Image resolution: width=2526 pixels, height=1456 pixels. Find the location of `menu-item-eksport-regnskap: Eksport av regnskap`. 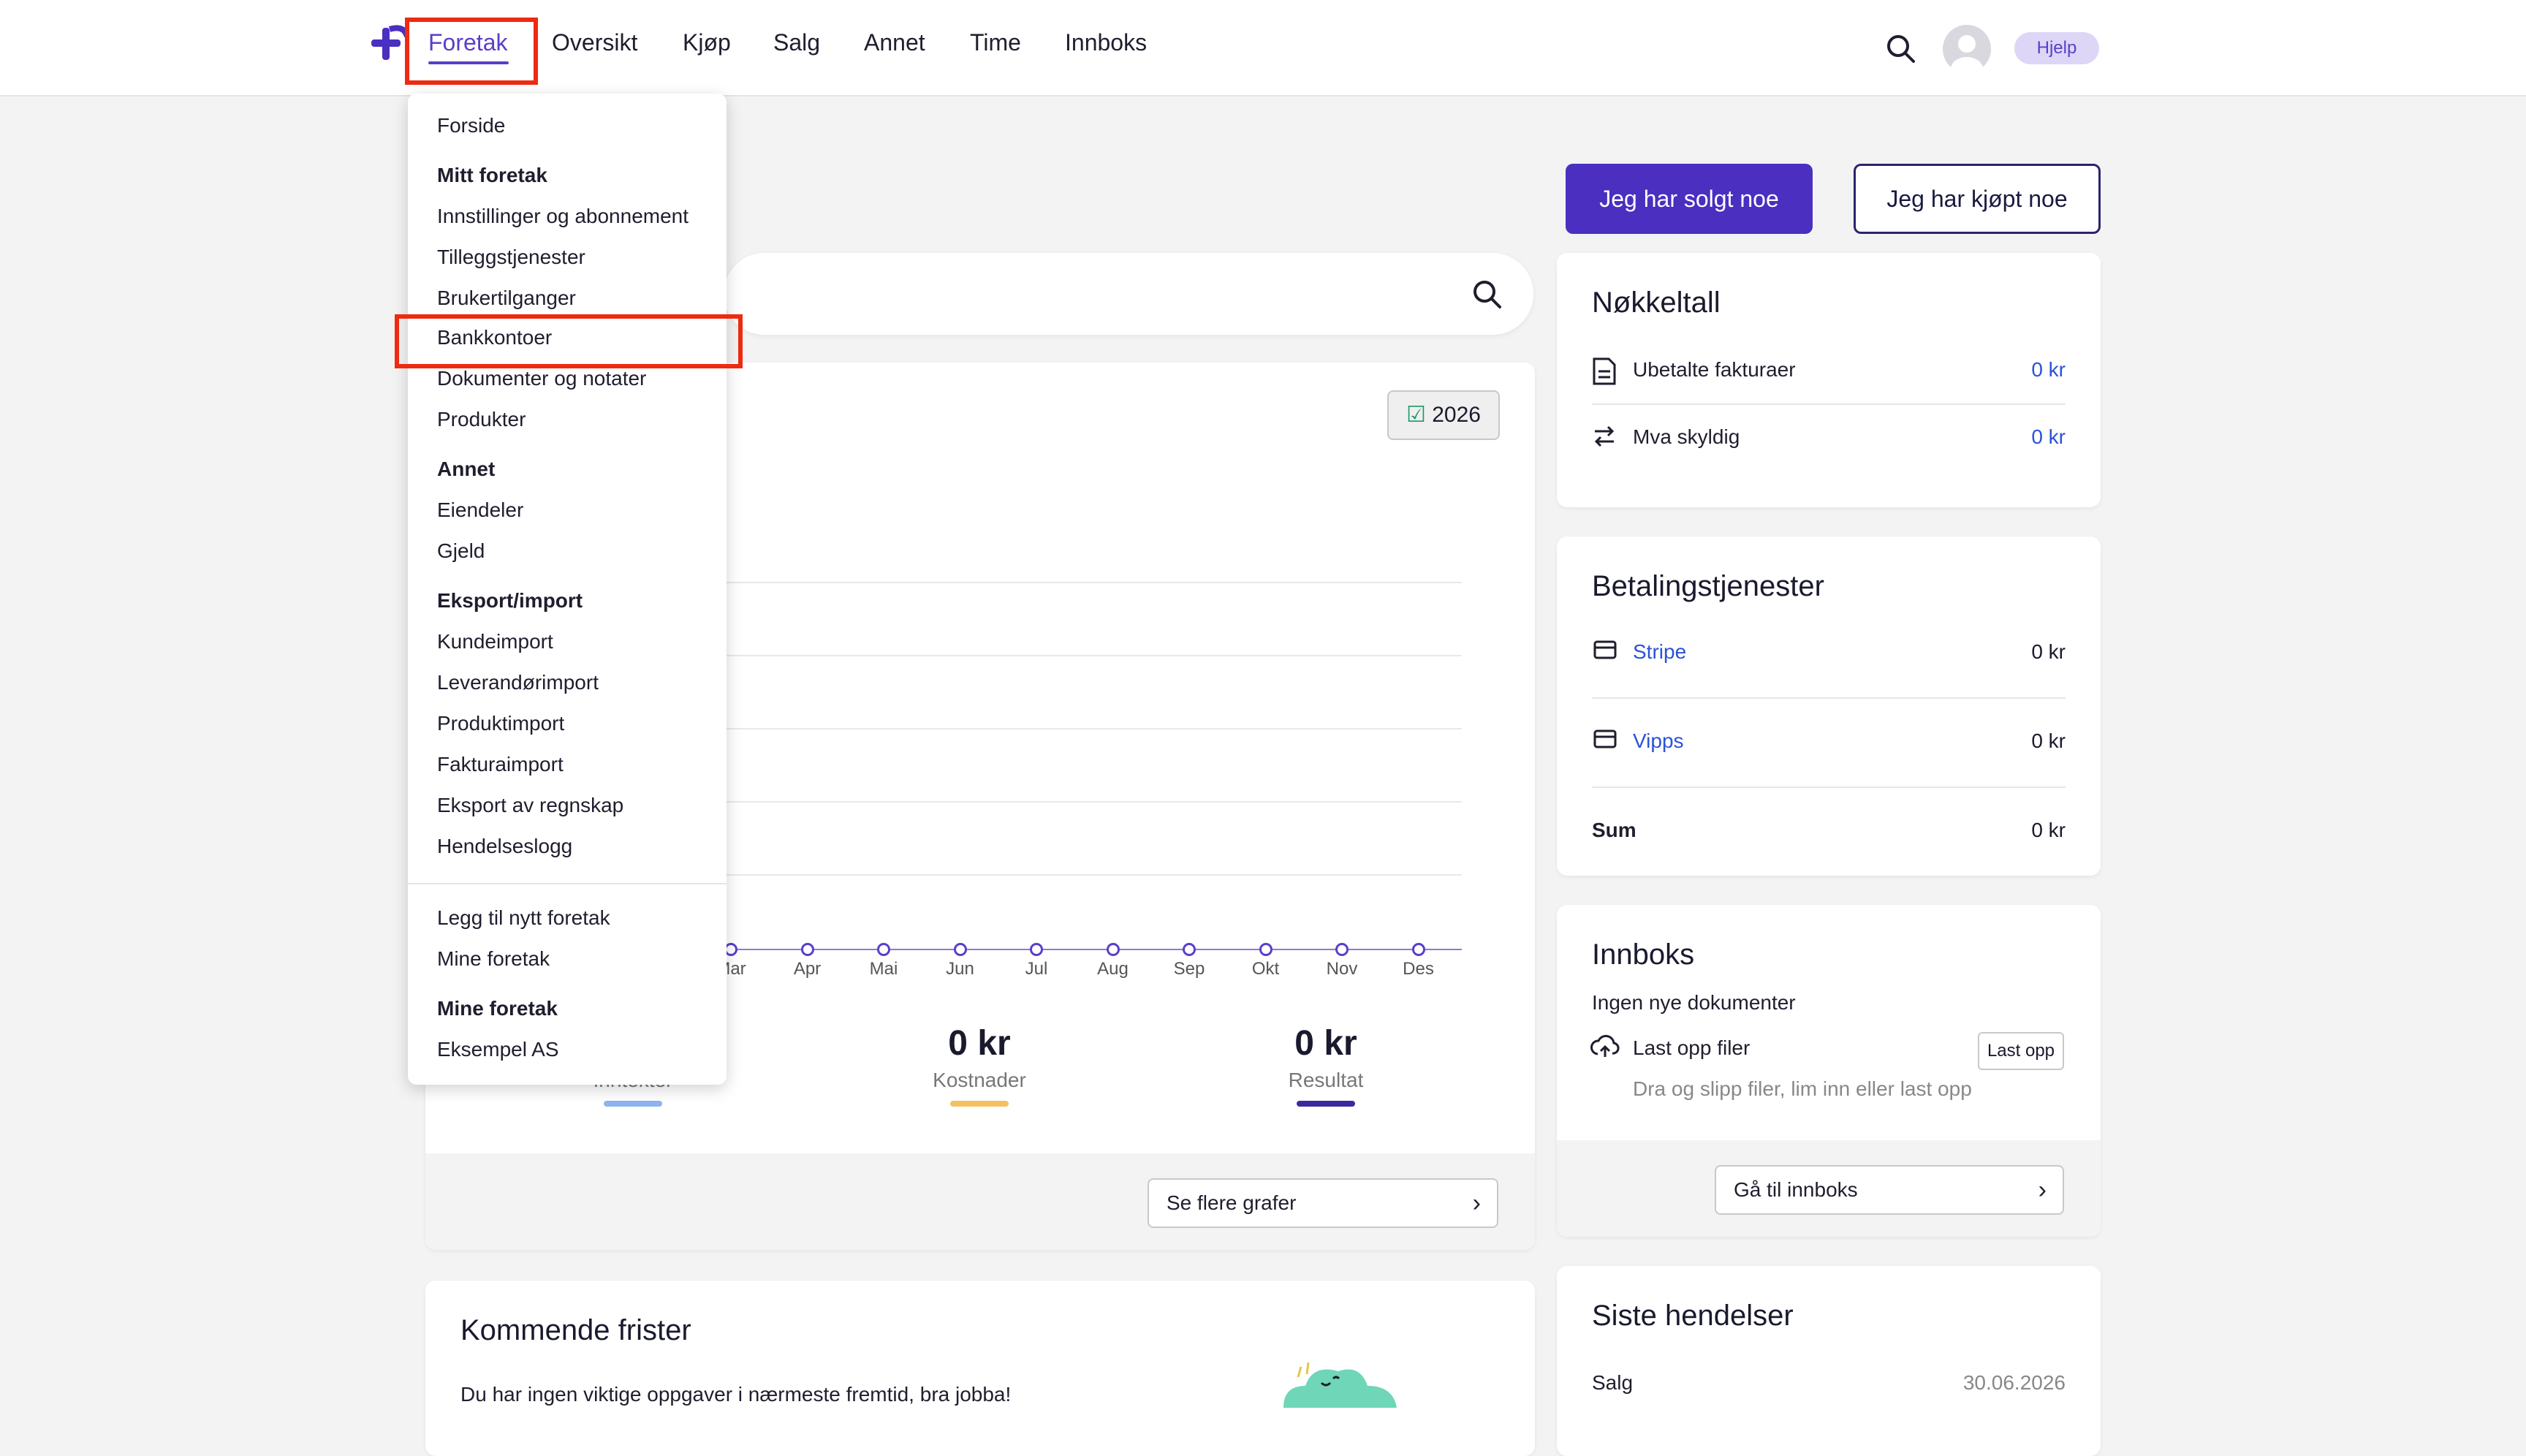

menu-item-eksport-regnskap: Eksport av regnskap is located at coordinates (530, 805).